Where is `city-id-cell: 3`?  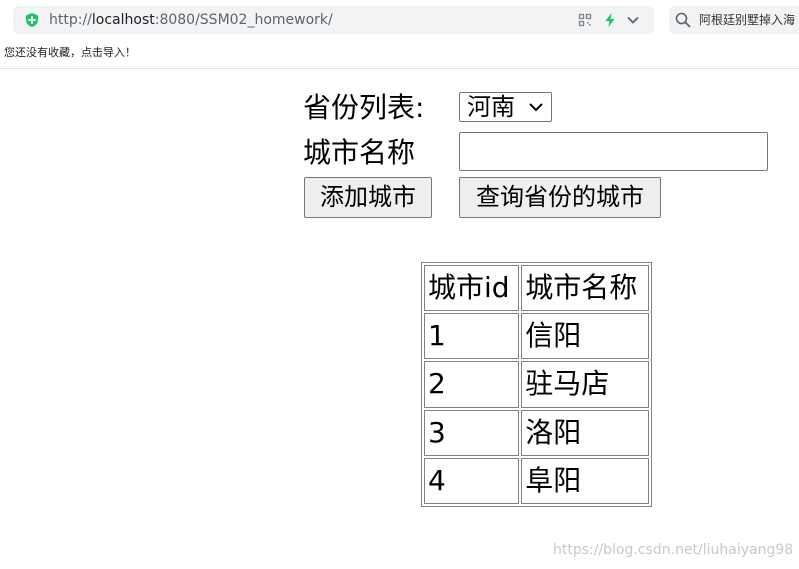
city-id-cell: 3 is located at coordinates (472, 432).